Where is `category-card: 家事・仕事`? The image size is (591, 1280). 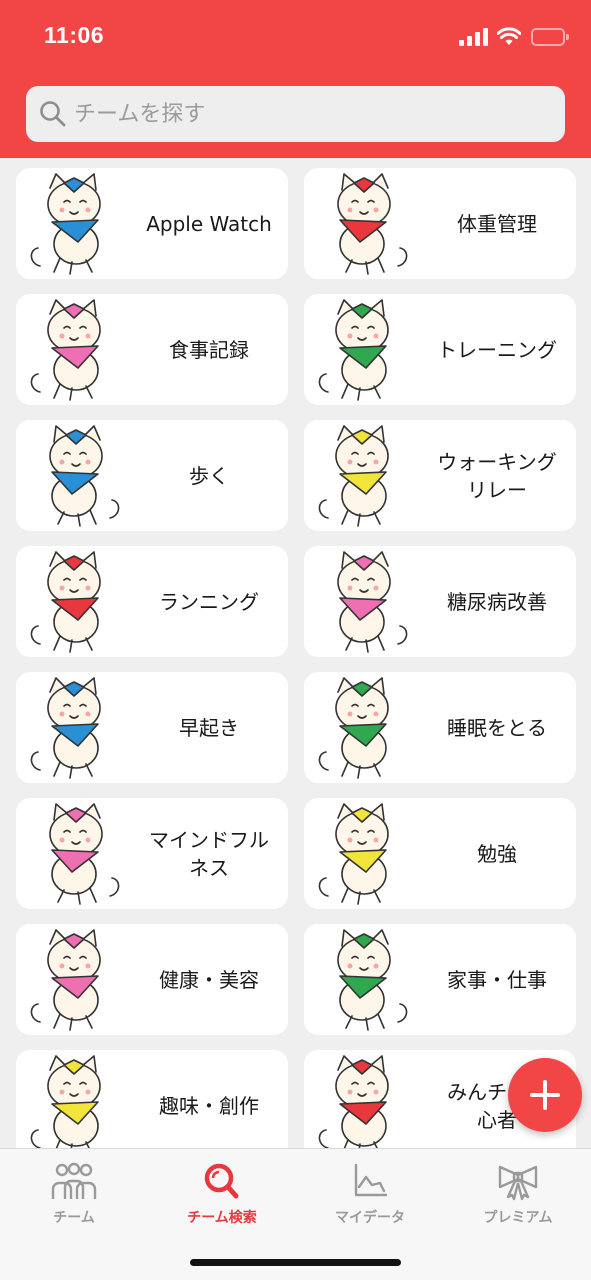
category-card: 家事・仕事 is located at coordinates (440, 979).